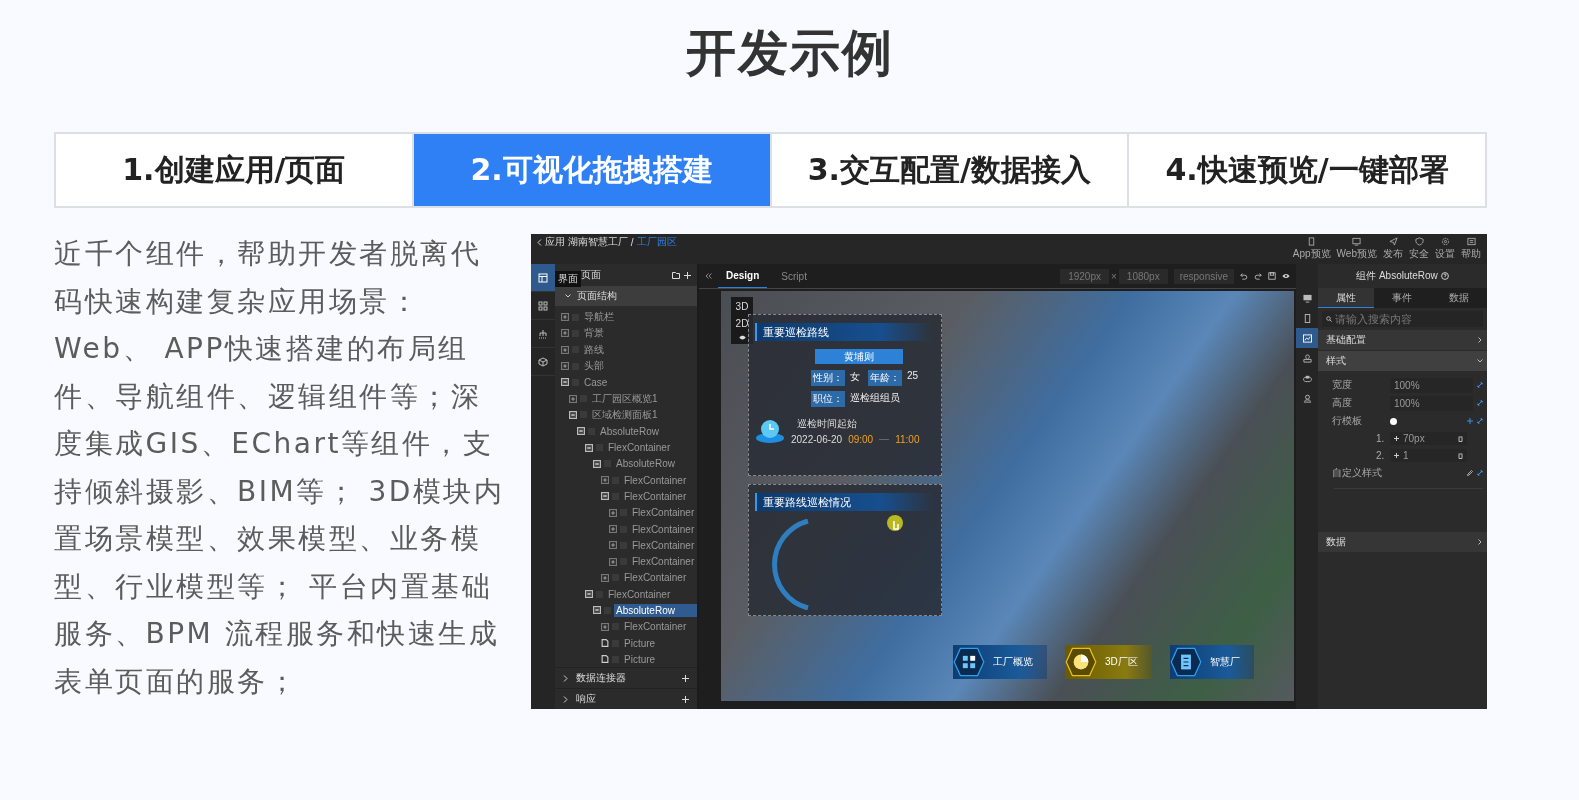 The image size is (1579, 800). I want to click on tree-item: 区域检测面板1, so click(625, 414).